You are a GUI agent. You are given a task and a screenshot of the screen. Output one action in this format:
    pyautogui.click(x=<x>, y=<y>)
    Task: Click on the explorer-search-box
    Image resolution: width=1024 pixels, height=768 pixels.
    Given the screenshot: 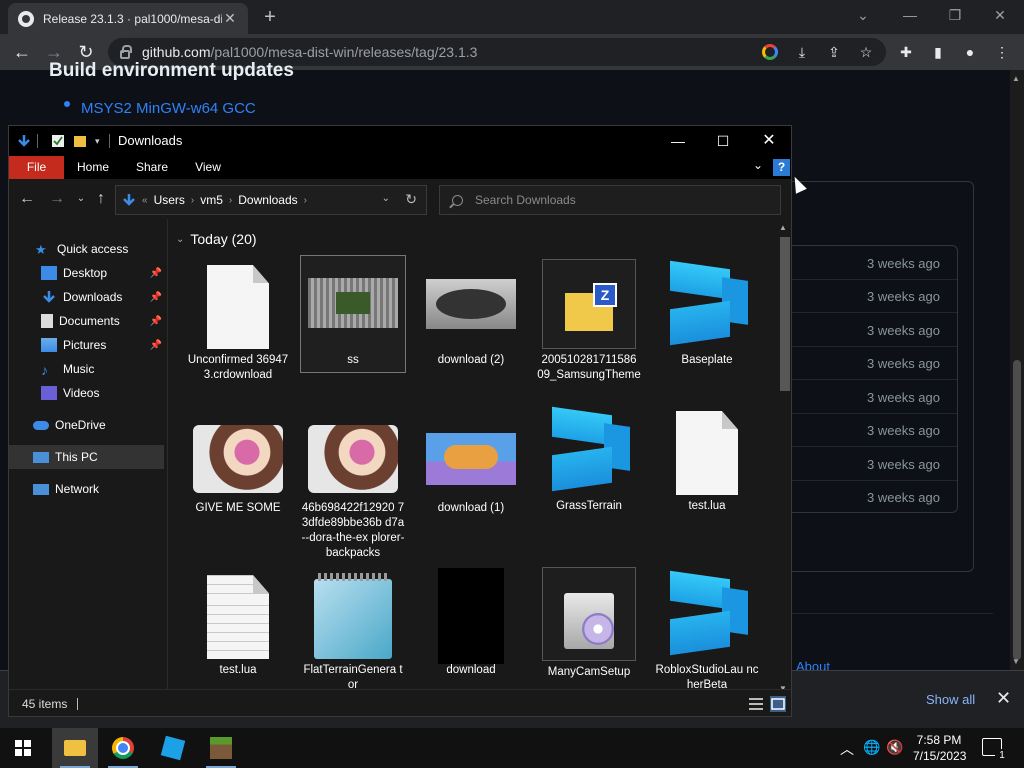 What is the action you would take?
    pyautogui.click(x=610, y=200)
    